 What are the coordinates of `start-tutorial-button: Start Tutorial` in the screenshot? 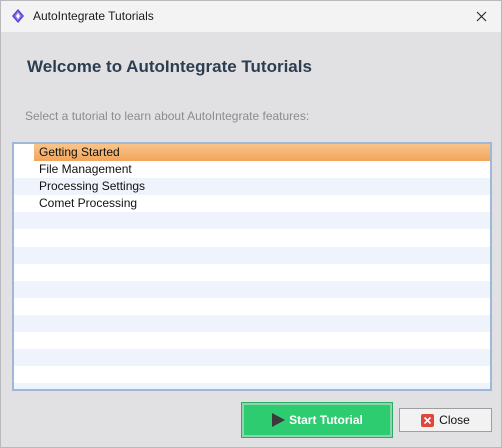 It's located at (317, 420).